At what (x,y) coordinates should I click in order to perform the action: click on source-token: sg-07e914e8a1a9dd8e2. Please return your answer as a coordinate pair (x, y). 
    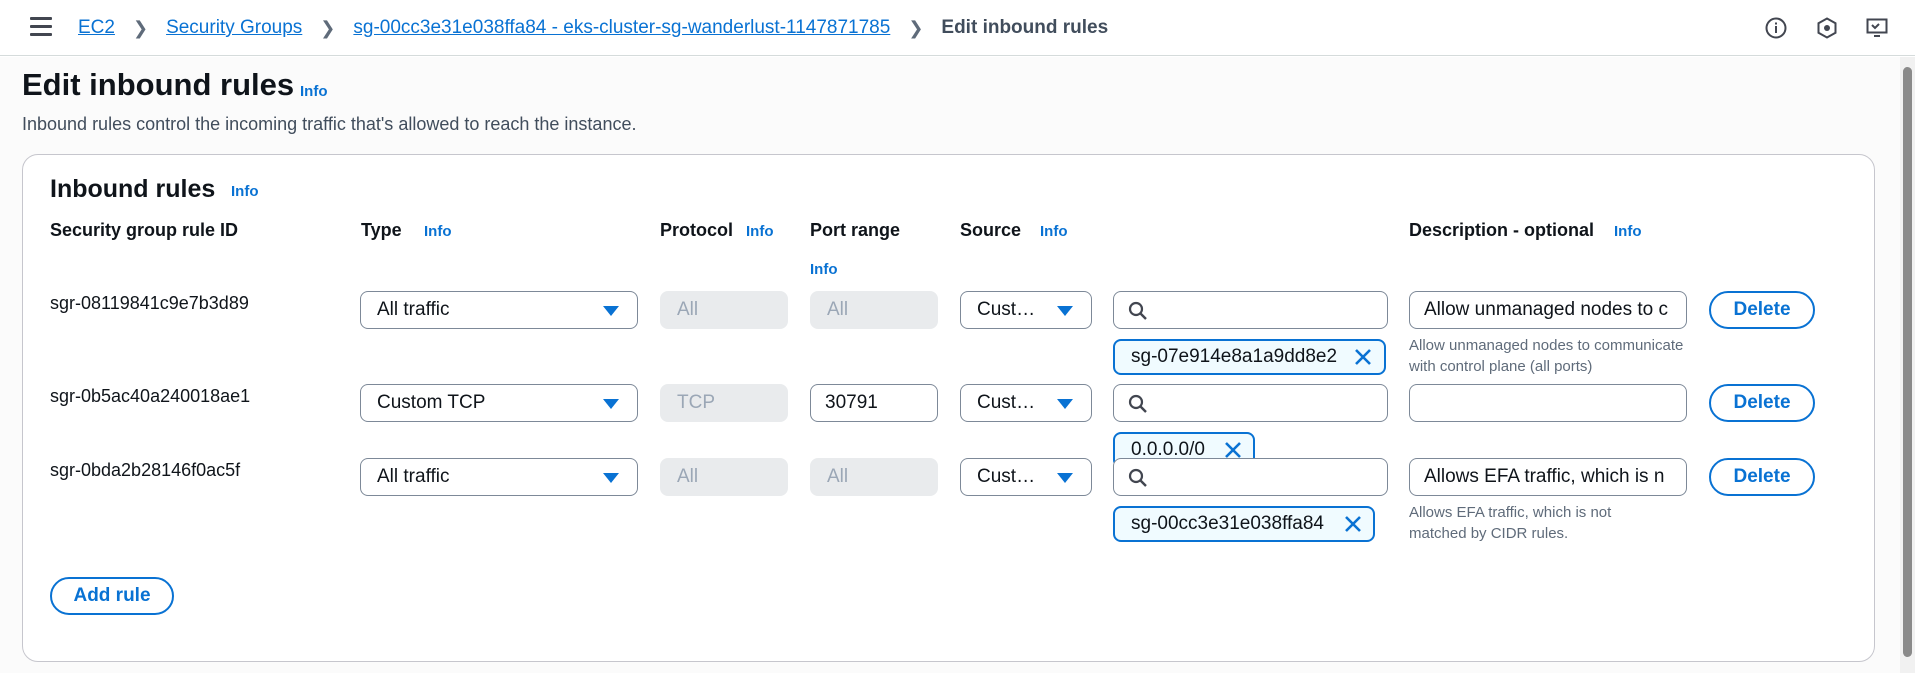
    Looking at the image, I should click on (1249, 357).